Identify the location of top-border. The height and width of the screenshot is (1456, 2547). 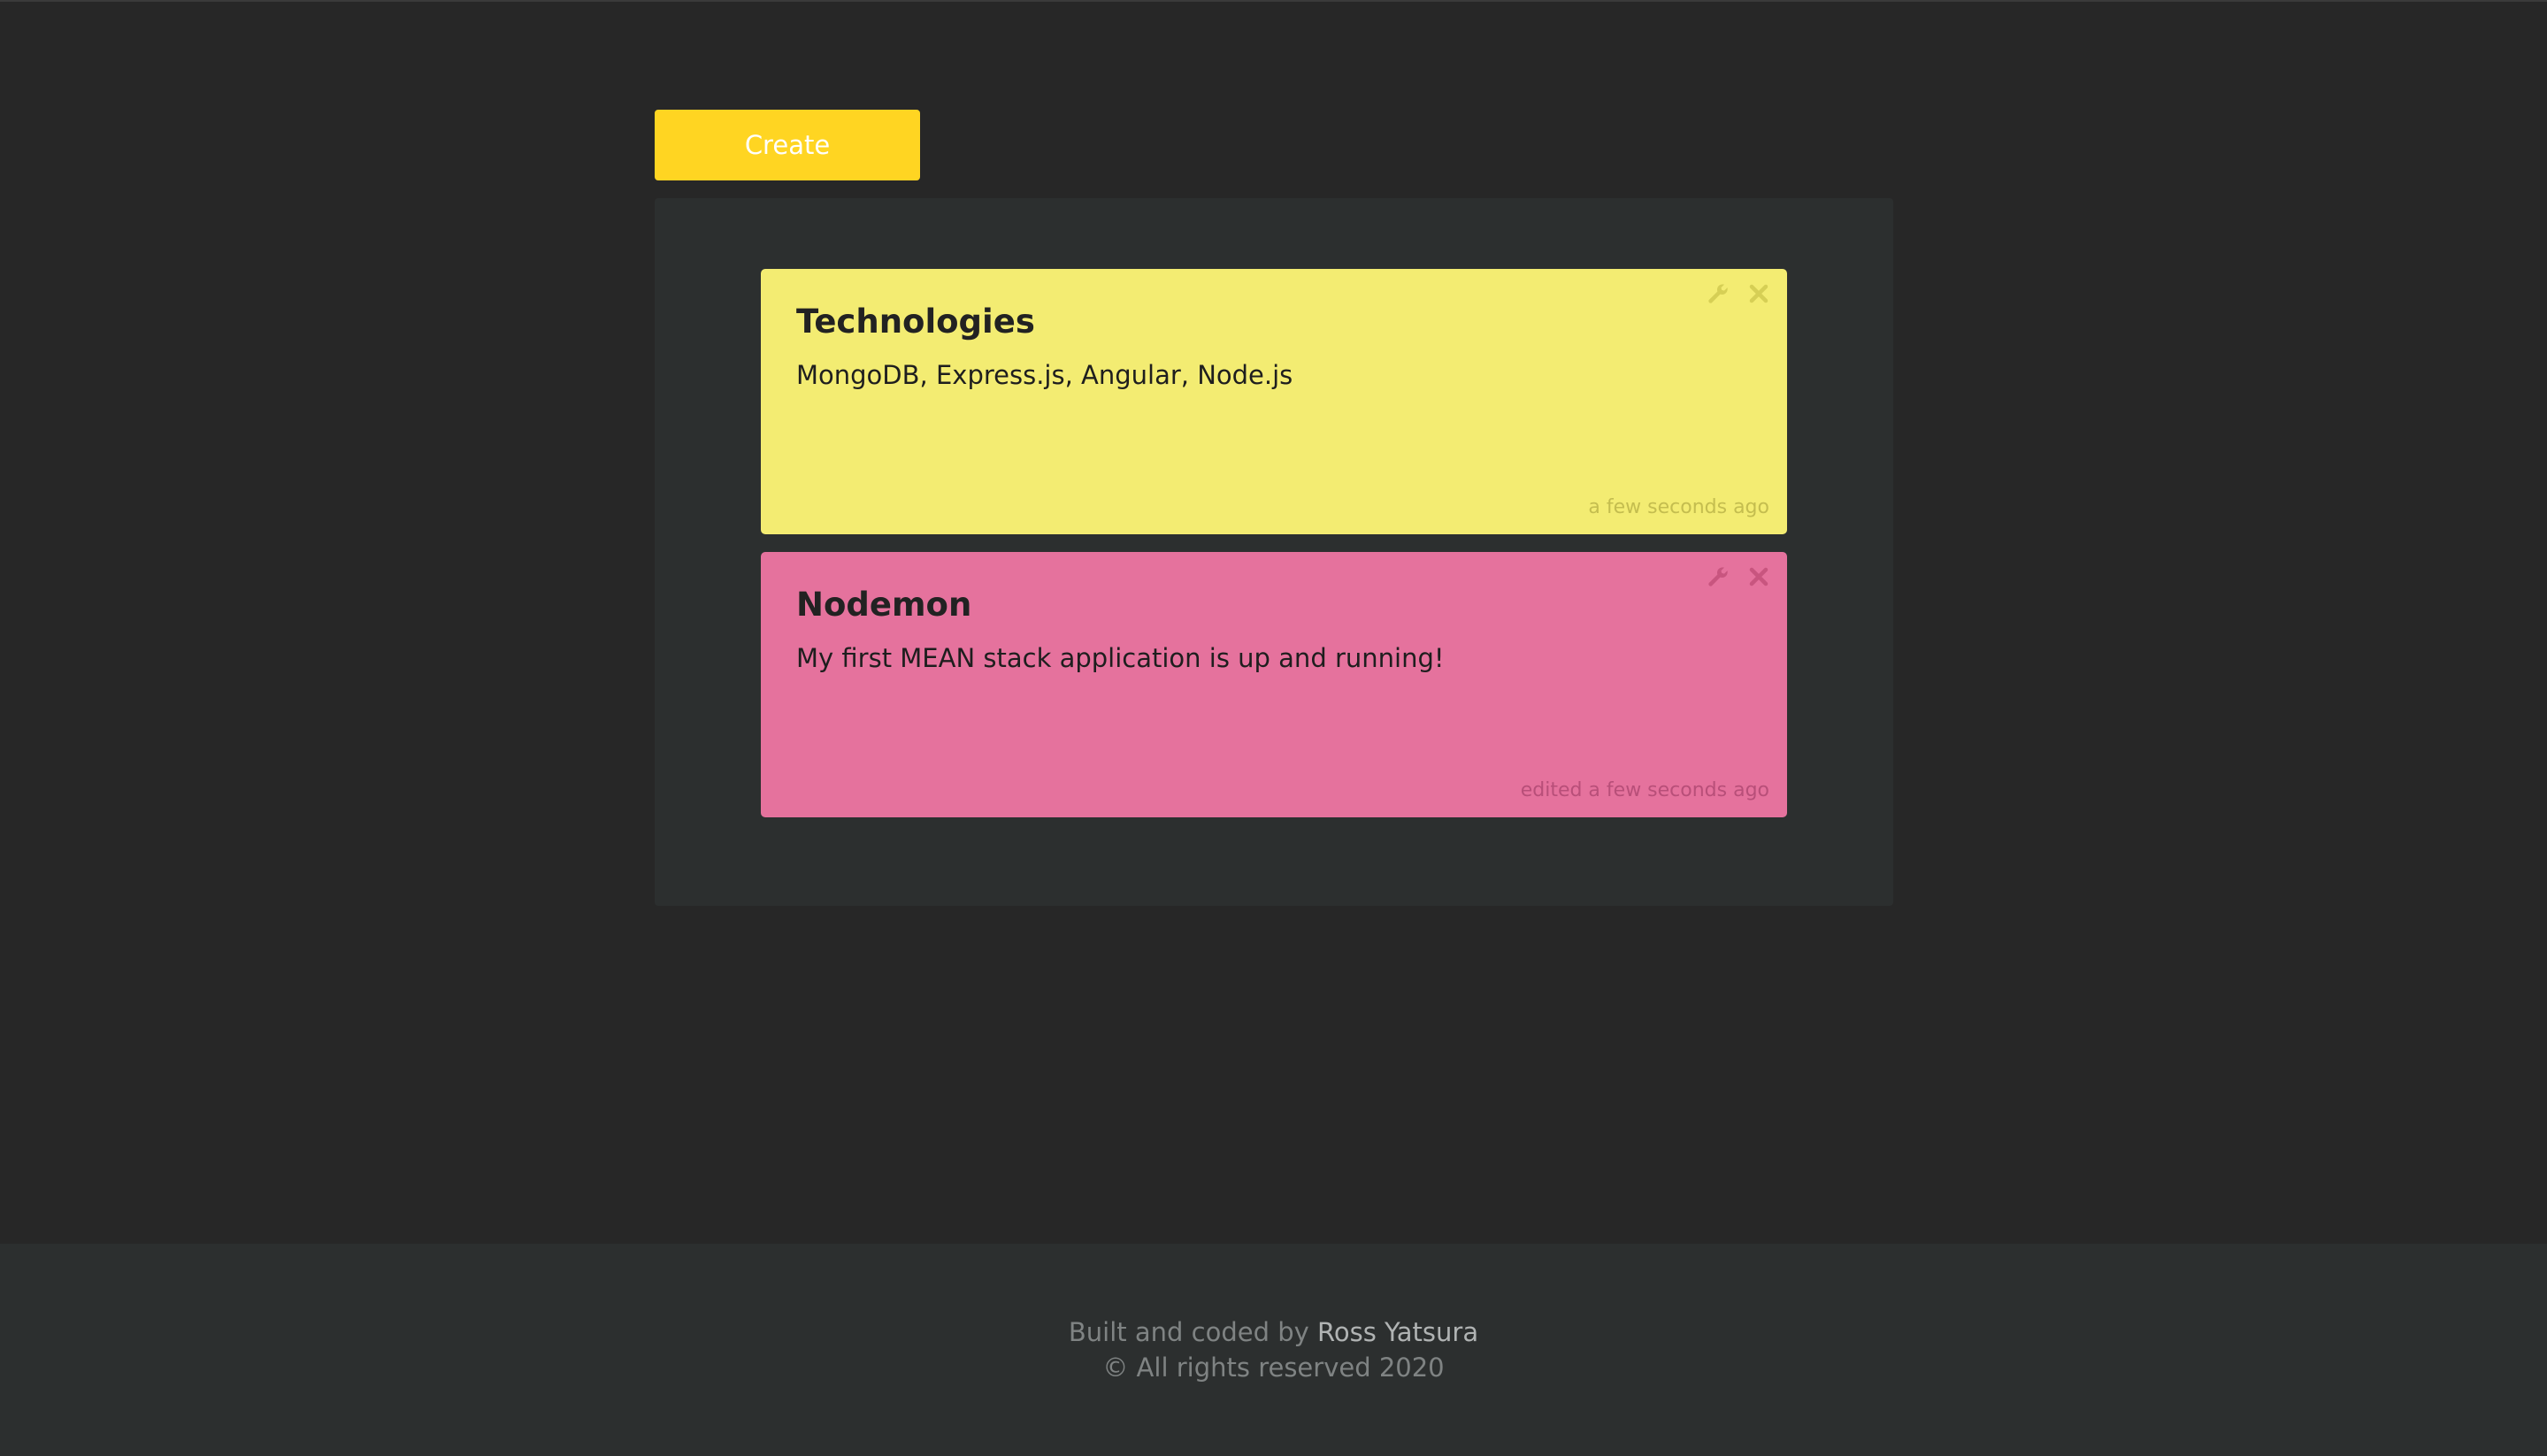
(1273, 1).